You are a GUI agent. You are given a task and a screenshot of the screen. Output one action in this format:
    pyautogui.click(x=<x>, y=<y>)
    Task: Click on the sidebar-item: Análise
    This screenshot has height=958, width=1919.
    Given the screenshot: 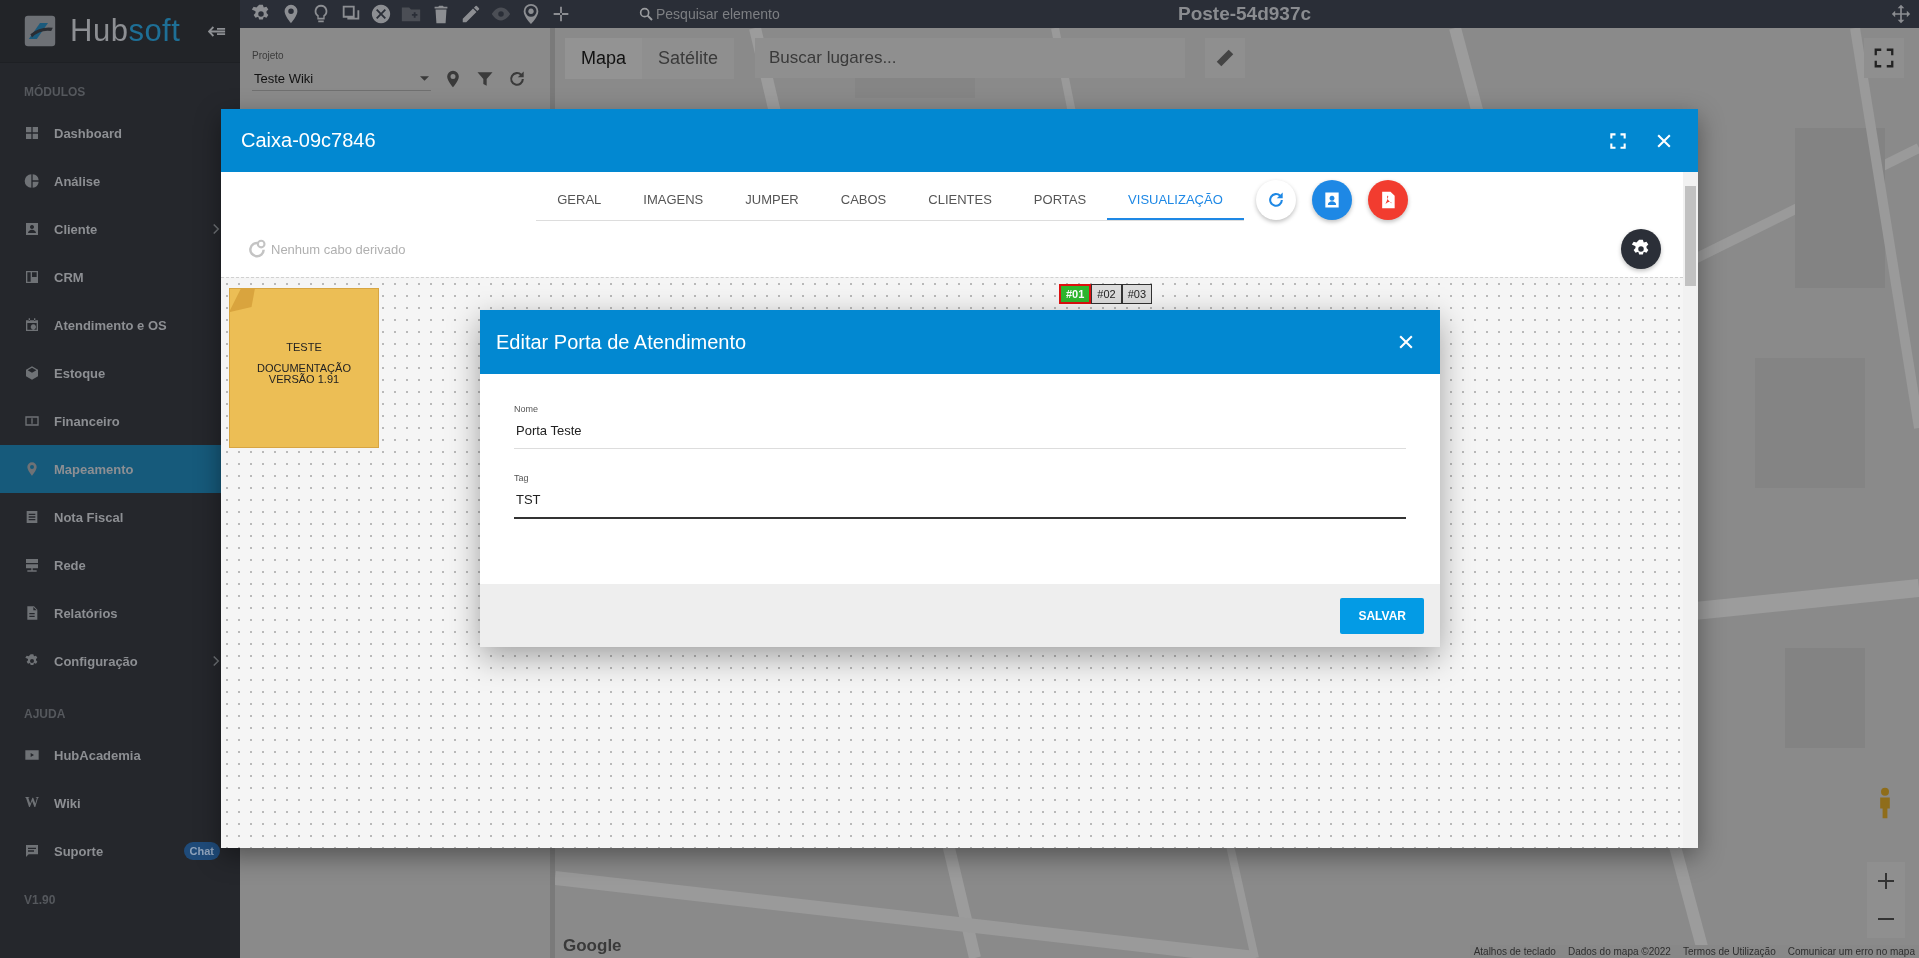 What is the action you would take?
    pyautogui.click(x=120, y=181)
    